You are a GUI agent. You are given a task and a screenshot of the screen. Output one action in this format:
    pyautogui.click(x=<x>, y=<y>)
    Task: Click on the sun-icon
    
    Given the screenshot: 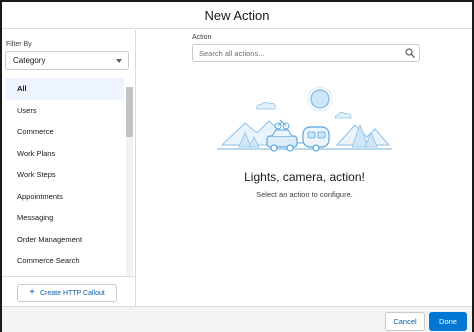 What is the action you would take?
    pyautogui.click(x=320, y=99)
    